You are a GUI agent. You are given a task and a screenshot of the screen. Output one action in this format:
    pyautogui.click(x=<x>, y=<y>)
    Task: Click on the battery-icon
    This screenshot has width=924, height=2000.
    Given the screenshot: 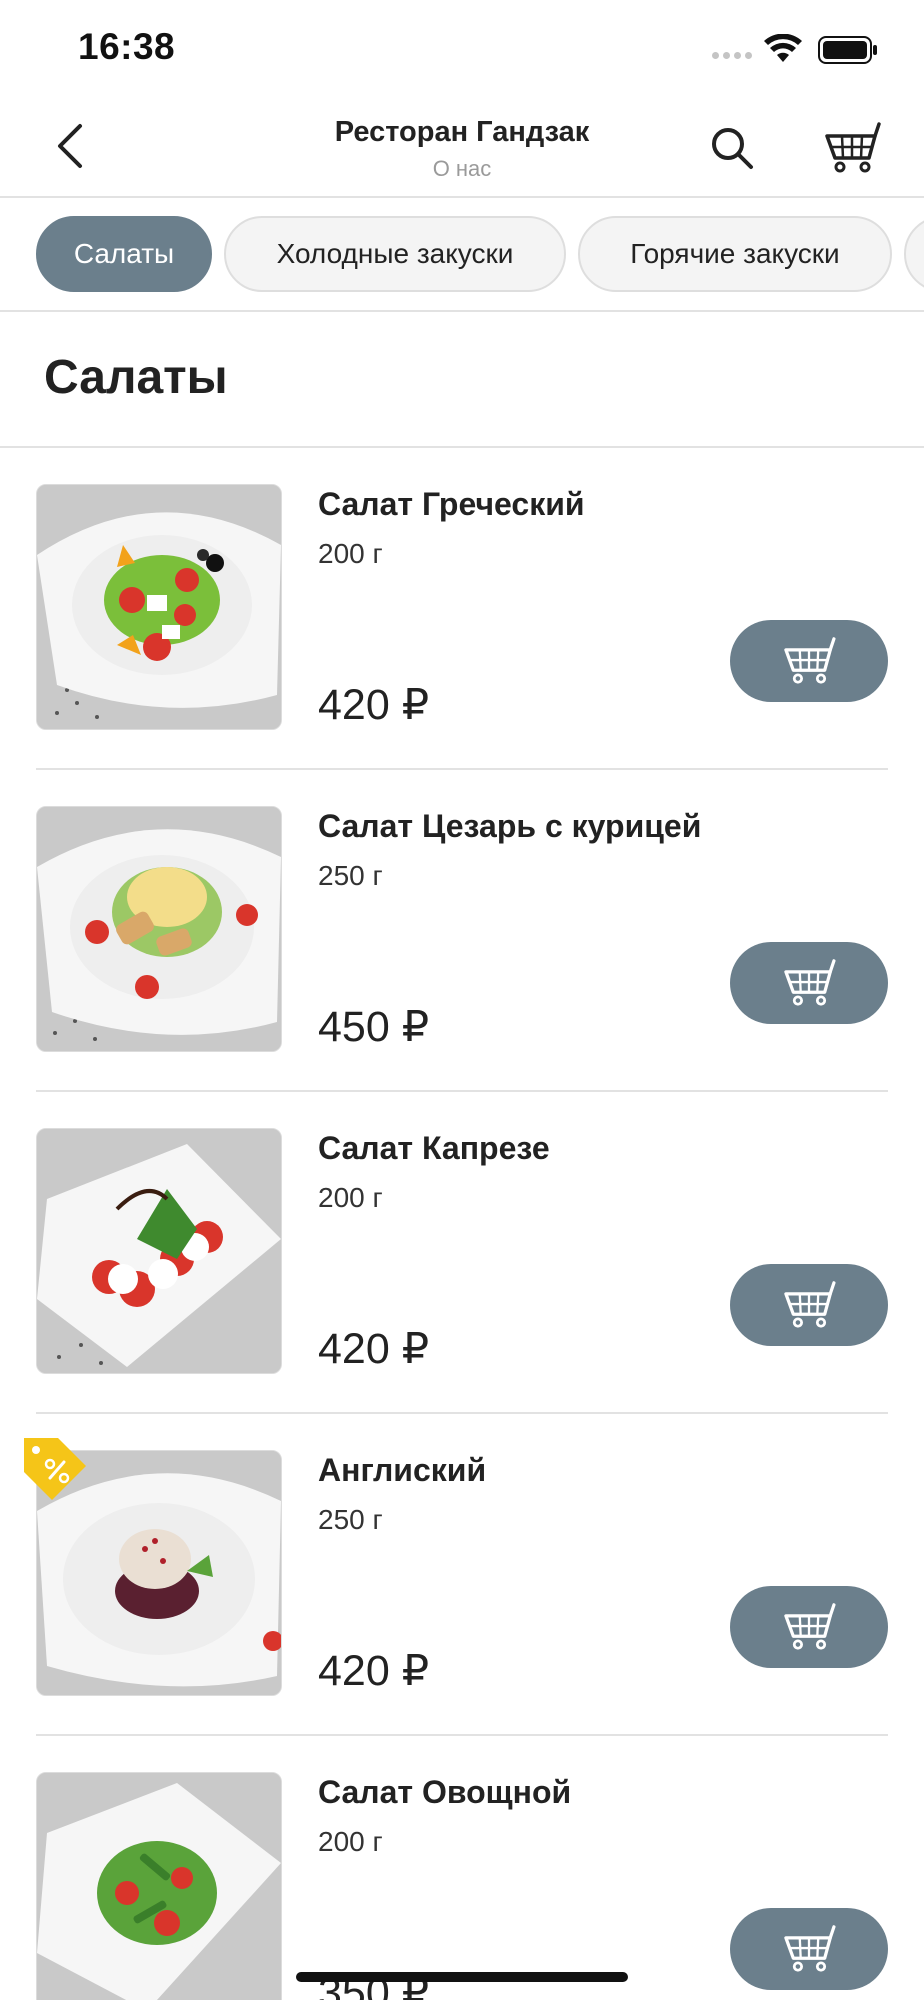 What is the action you would take?
    pyautogui.click(x=848, y=52)
    